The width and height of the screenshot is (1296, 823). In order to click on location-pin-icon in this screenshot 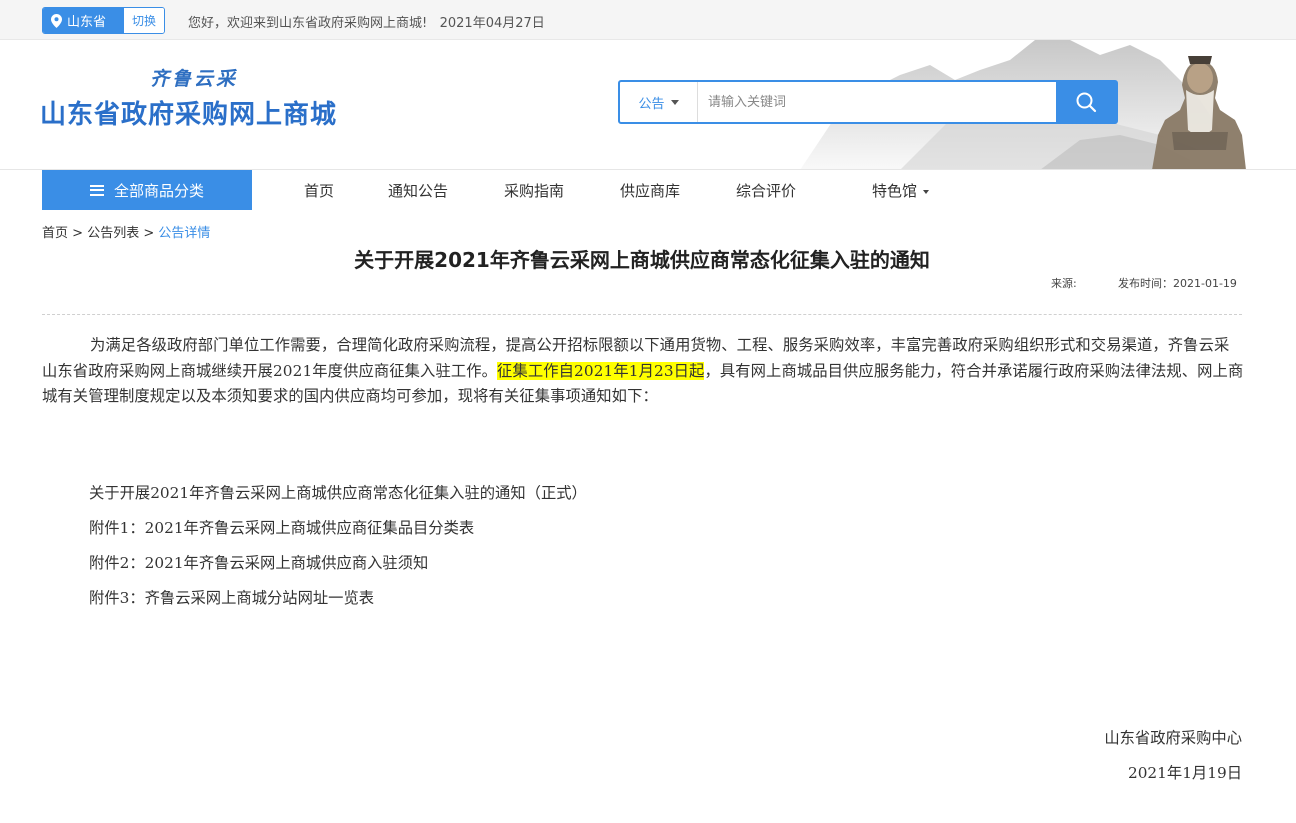, I will do `click(56, 20)`.